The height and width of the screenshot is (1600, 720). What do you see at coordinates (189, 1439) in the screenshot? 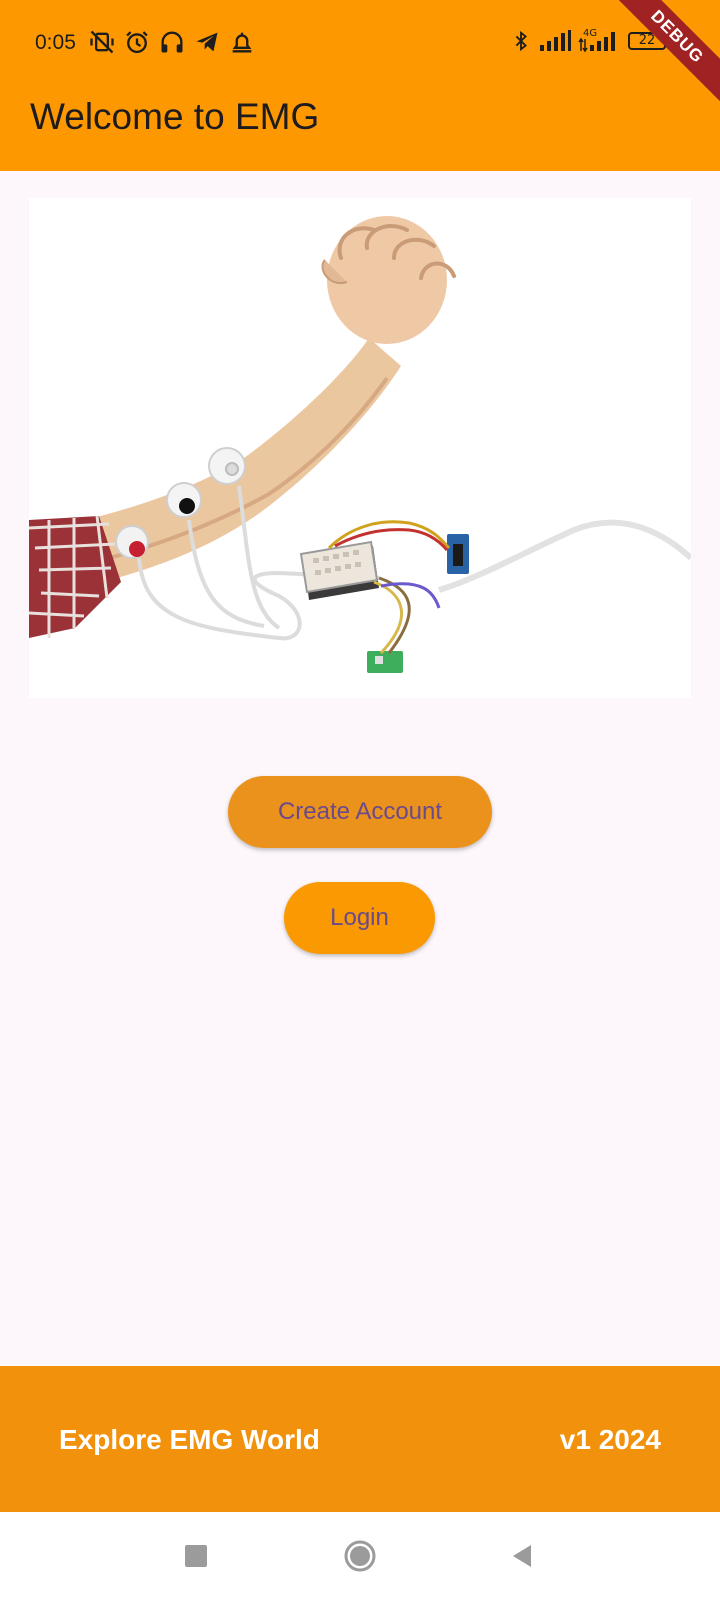
I see `footer-tagline: Explore EMG World` at bounding box center [189, 1439].